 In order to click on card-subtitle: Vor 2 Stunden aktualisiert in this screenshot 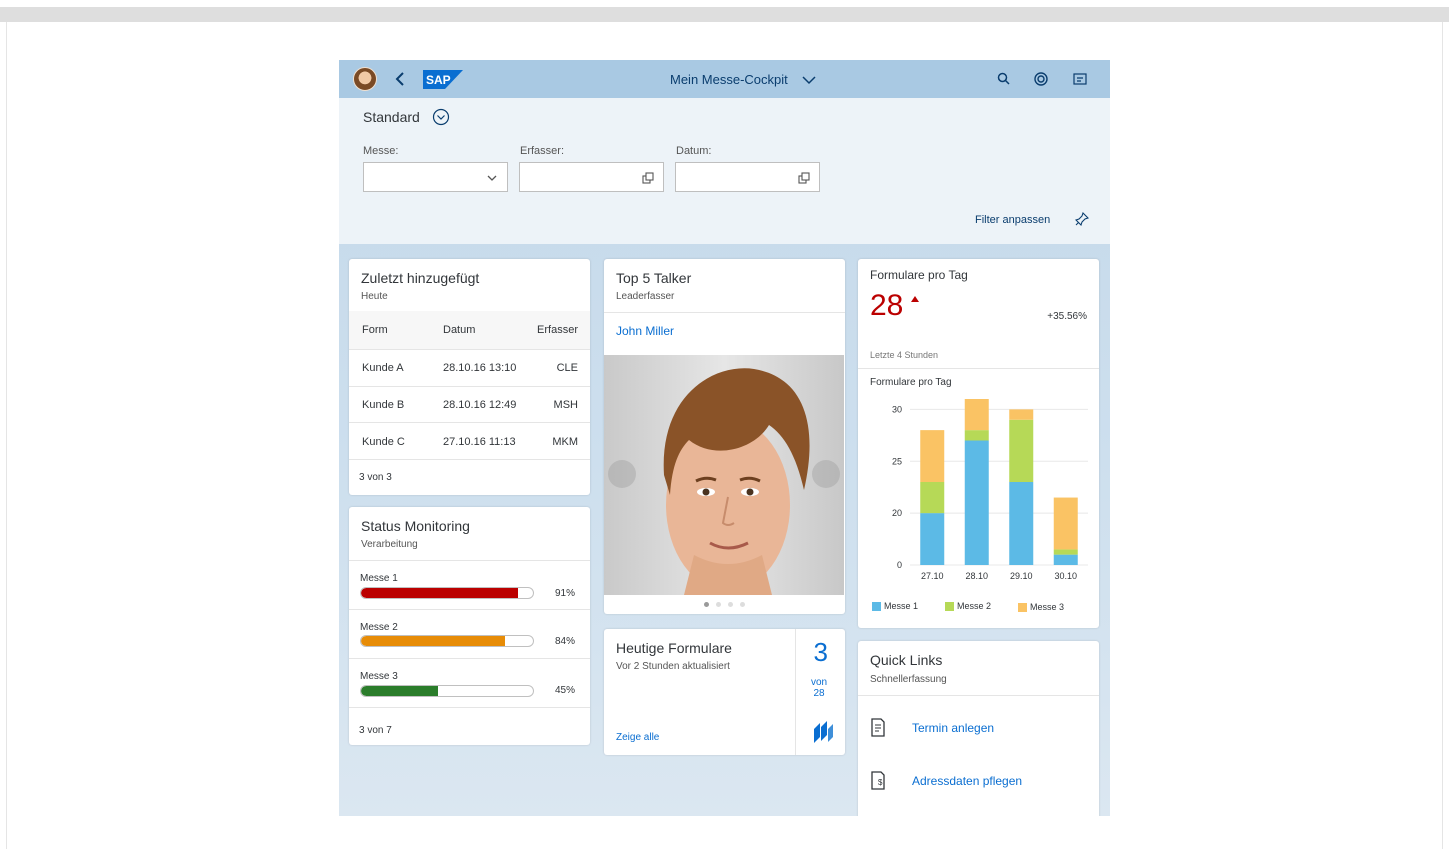, I will do `click(673, 666)`.